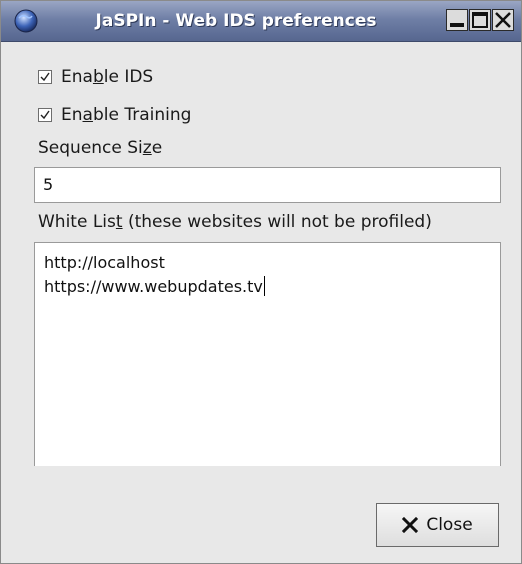 This screenshot has height=564, width=522. I want to click on enable-ids-checkbox, so click(45, 77).